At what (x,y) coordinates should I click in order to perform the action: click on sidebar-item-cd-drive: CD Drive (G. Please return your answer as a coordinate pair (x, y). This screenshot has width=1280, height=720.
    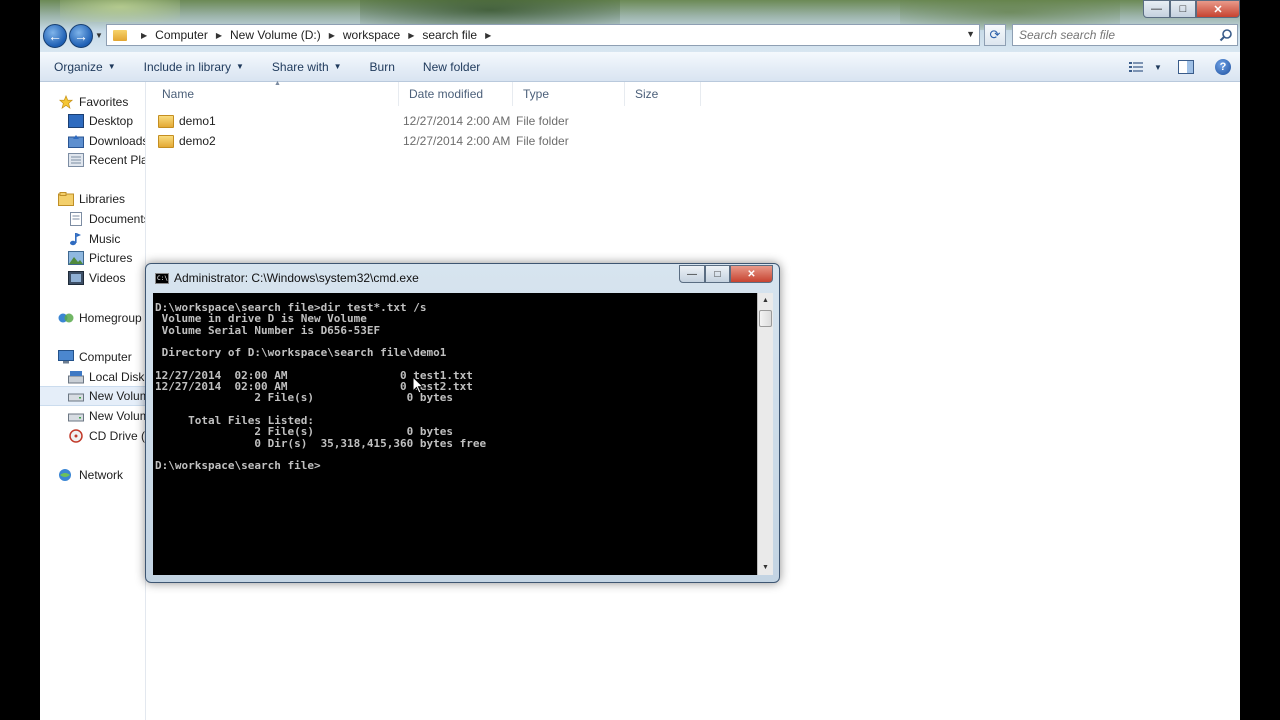
    Looking at the image, I should click on (106, 436).